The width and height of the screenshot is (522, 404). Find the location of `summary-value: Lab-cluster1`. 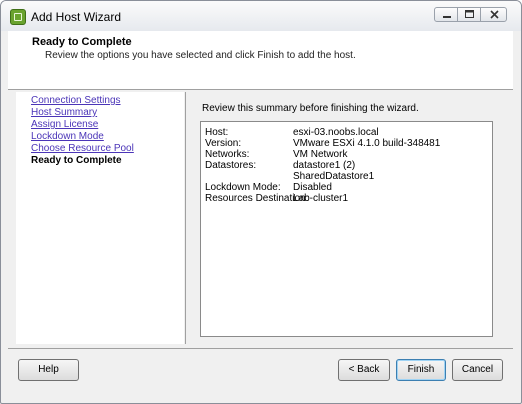

summary-value: Lab-cluster1 is located at coordinates (321, 198).